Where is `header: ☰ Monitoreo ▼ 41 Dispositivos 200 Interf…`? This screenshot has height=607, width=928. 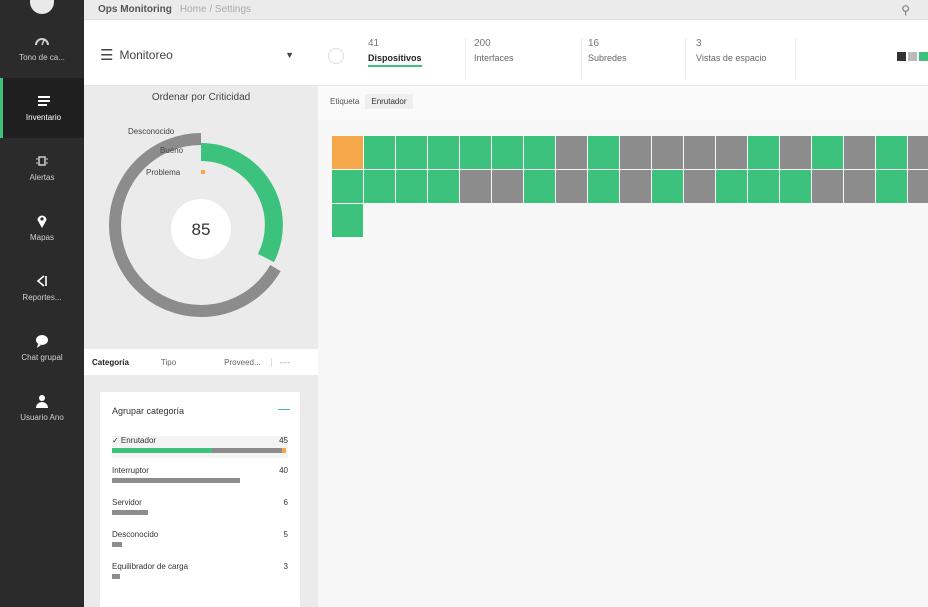 header: ☰ Monitoreo ▼ 41 Dispositivos 200 Interf… is located at coordinates (506, 53).